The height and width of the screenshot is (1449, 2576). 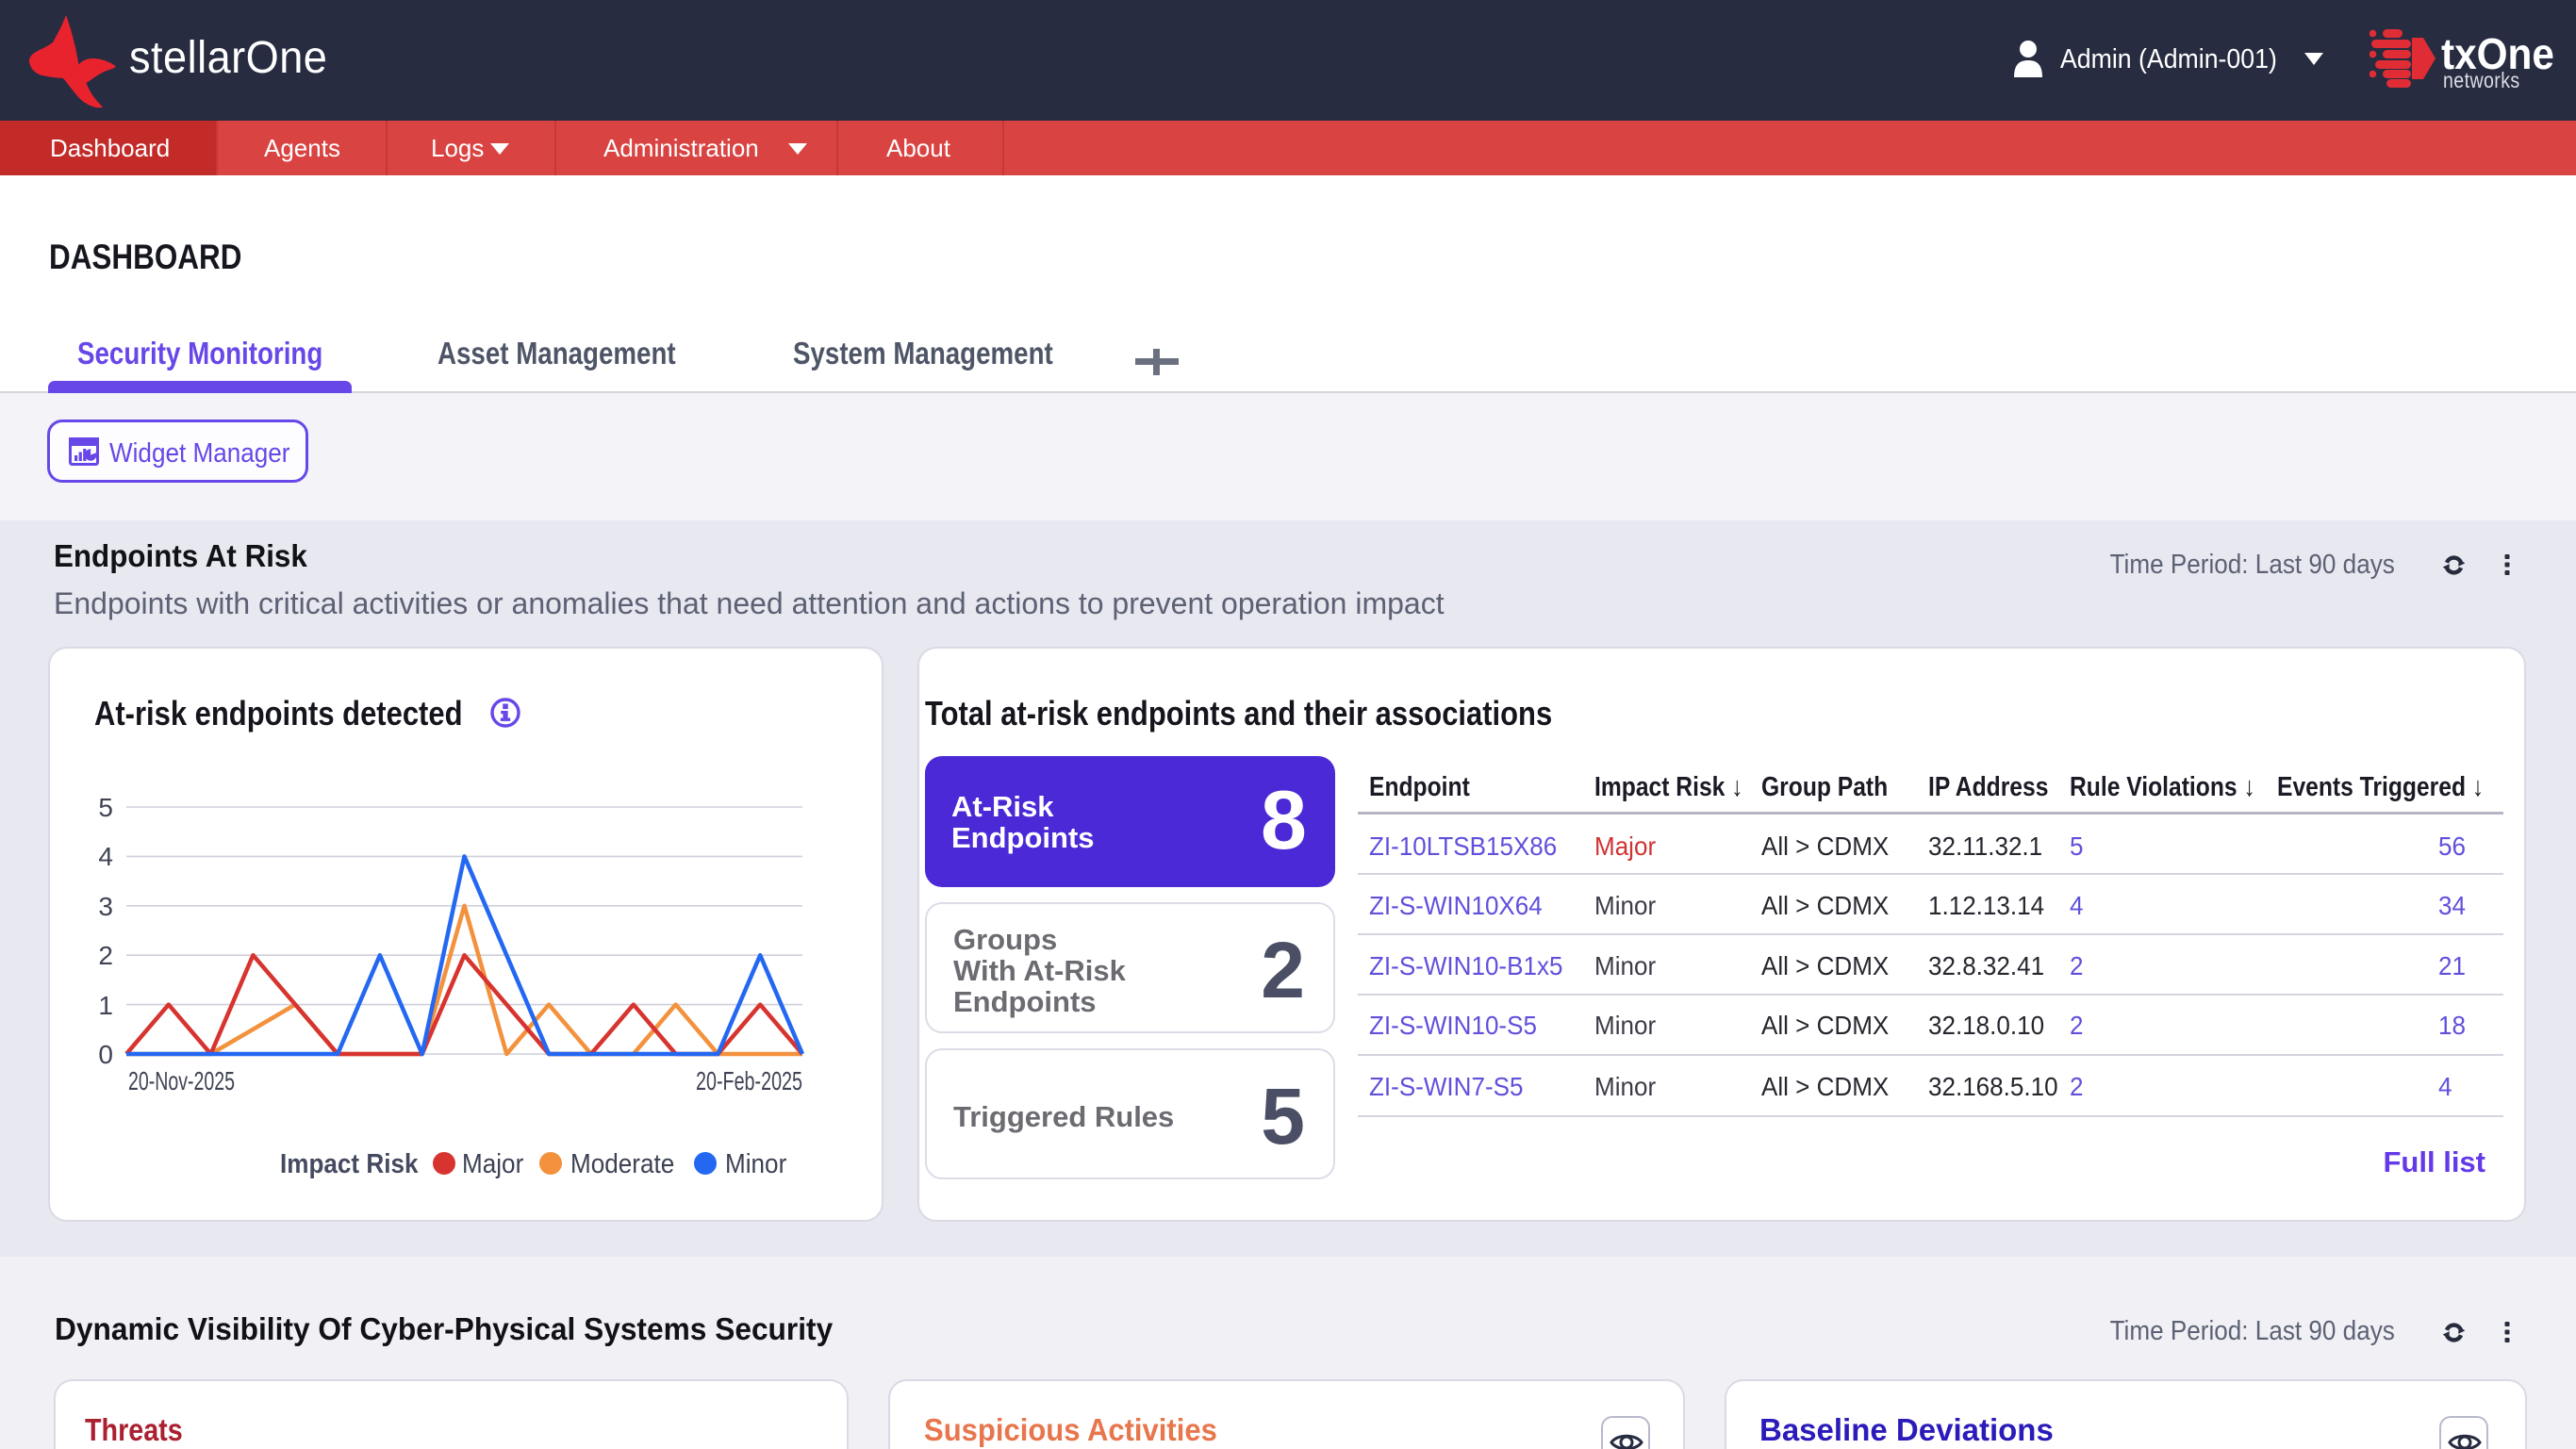 I want to click on svg-text: 20-Feb-2025, so click(x=749, y=1080).